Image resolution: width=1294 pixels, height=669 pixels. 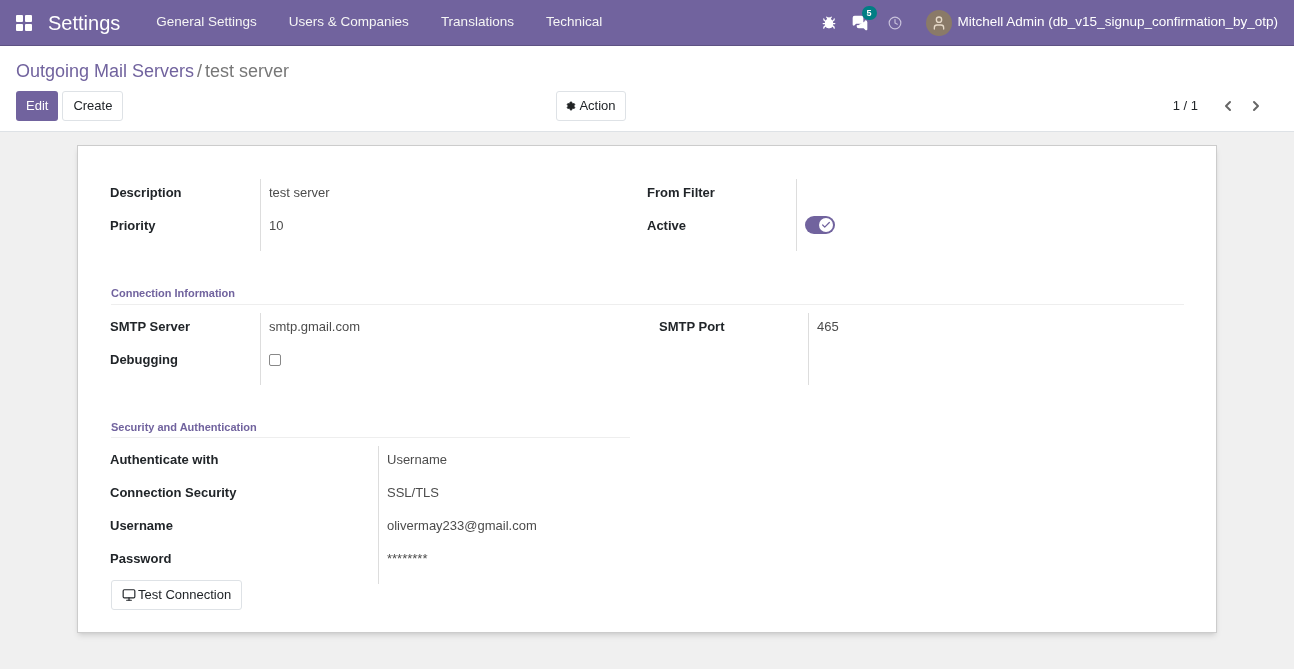 What do you see at coordinates (820, 225) in the screenshot?
I see `active-toggle` at bounding box center [820, 225].